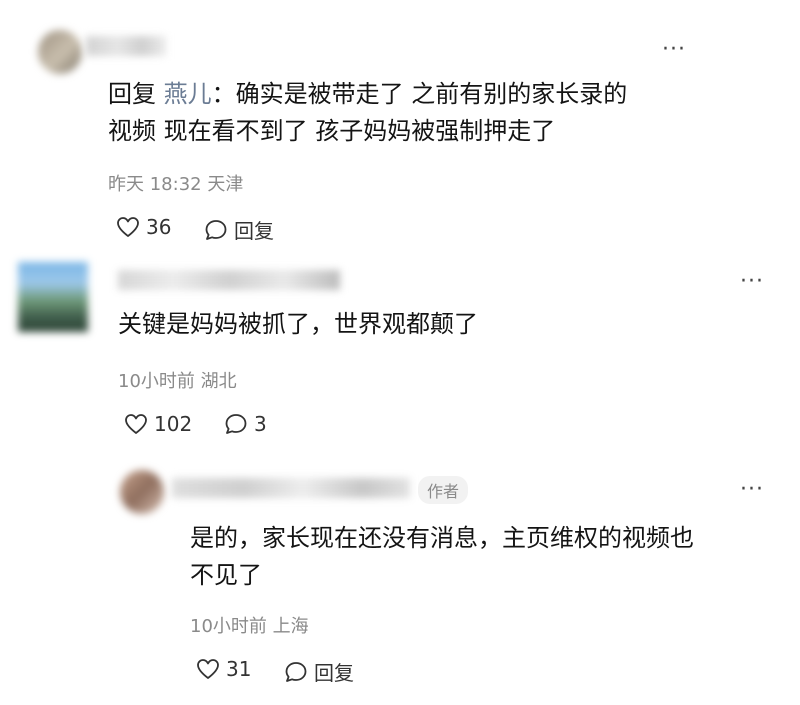  What do you see at coordinates (223, 669) in the screenshot?
I see `like-button: 31` at bounding box center [223, 669].